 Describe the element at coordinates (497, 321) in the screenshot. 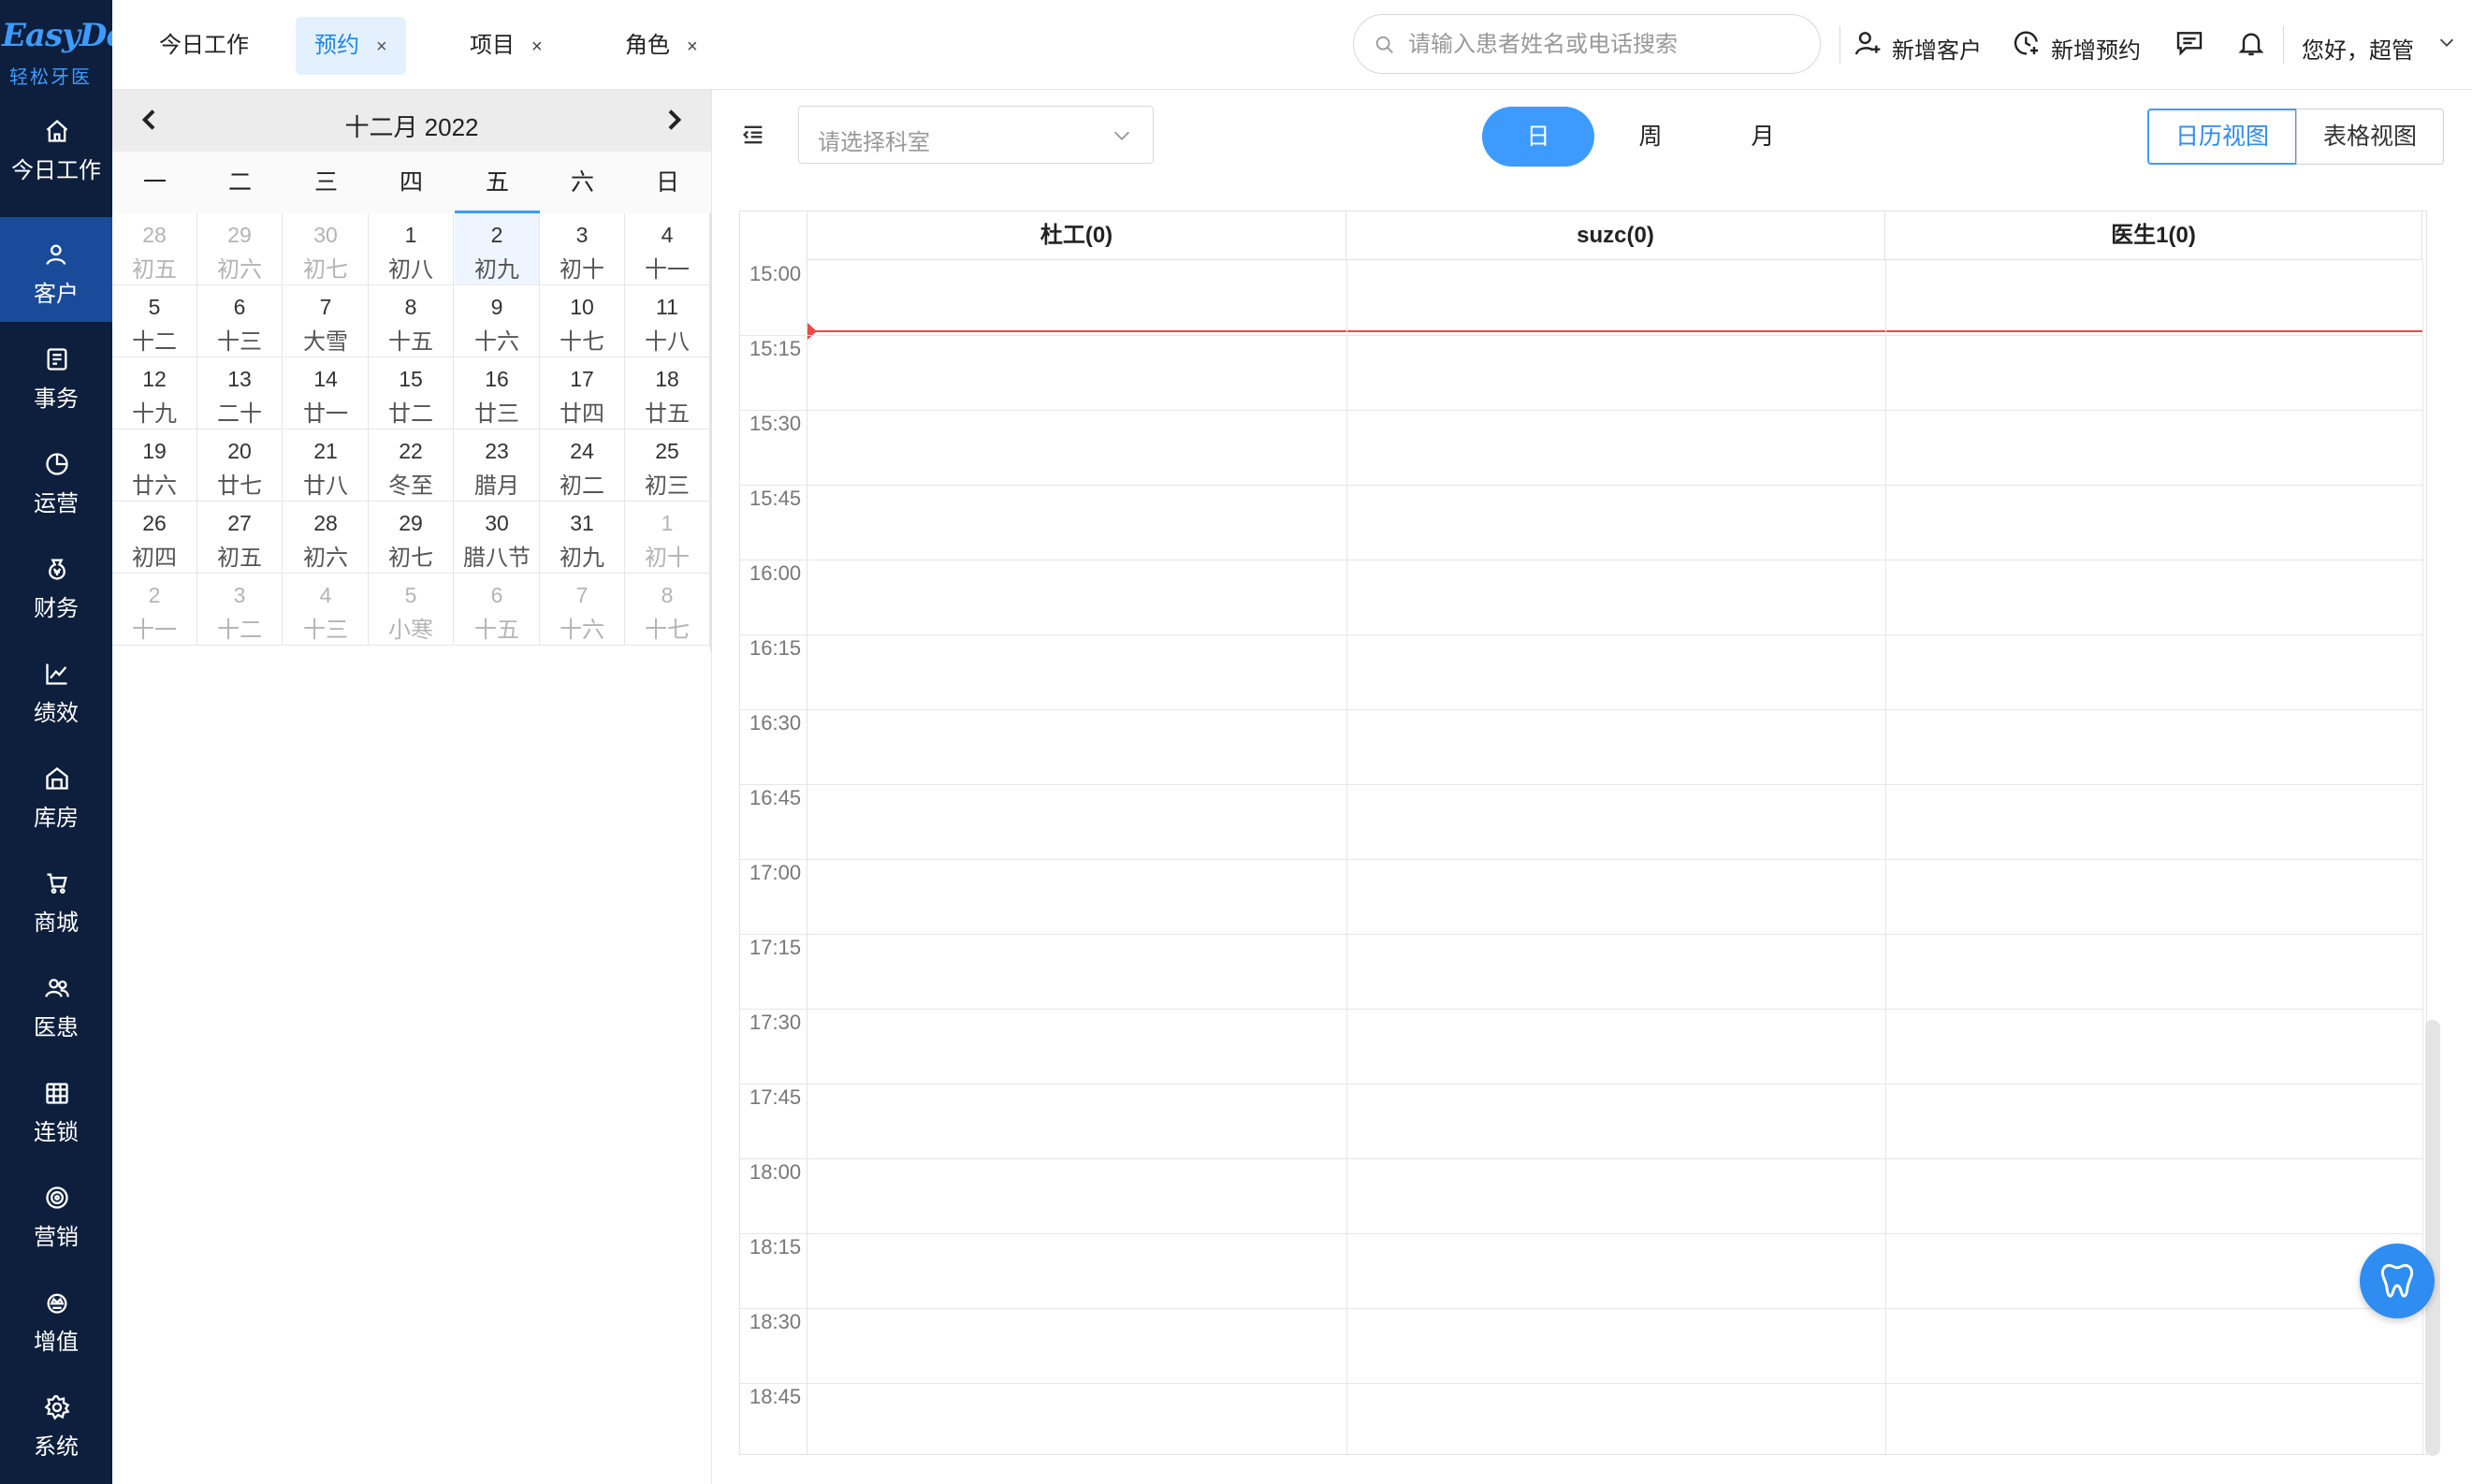

I see `calendar-day: 9 十六` at that location.